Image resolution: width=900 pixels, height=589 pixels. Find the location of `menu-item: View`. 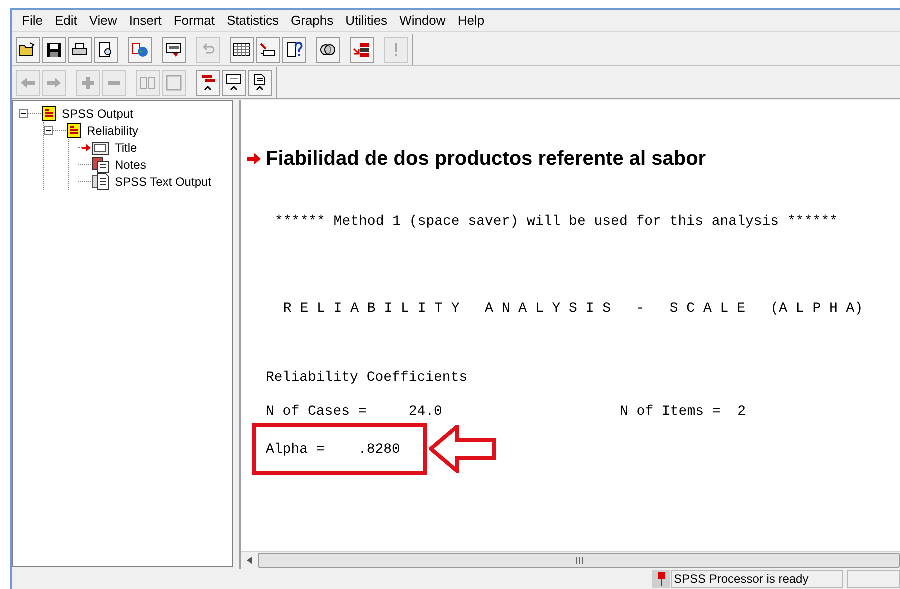

menu-item: View is located at coordinates (103, 20).